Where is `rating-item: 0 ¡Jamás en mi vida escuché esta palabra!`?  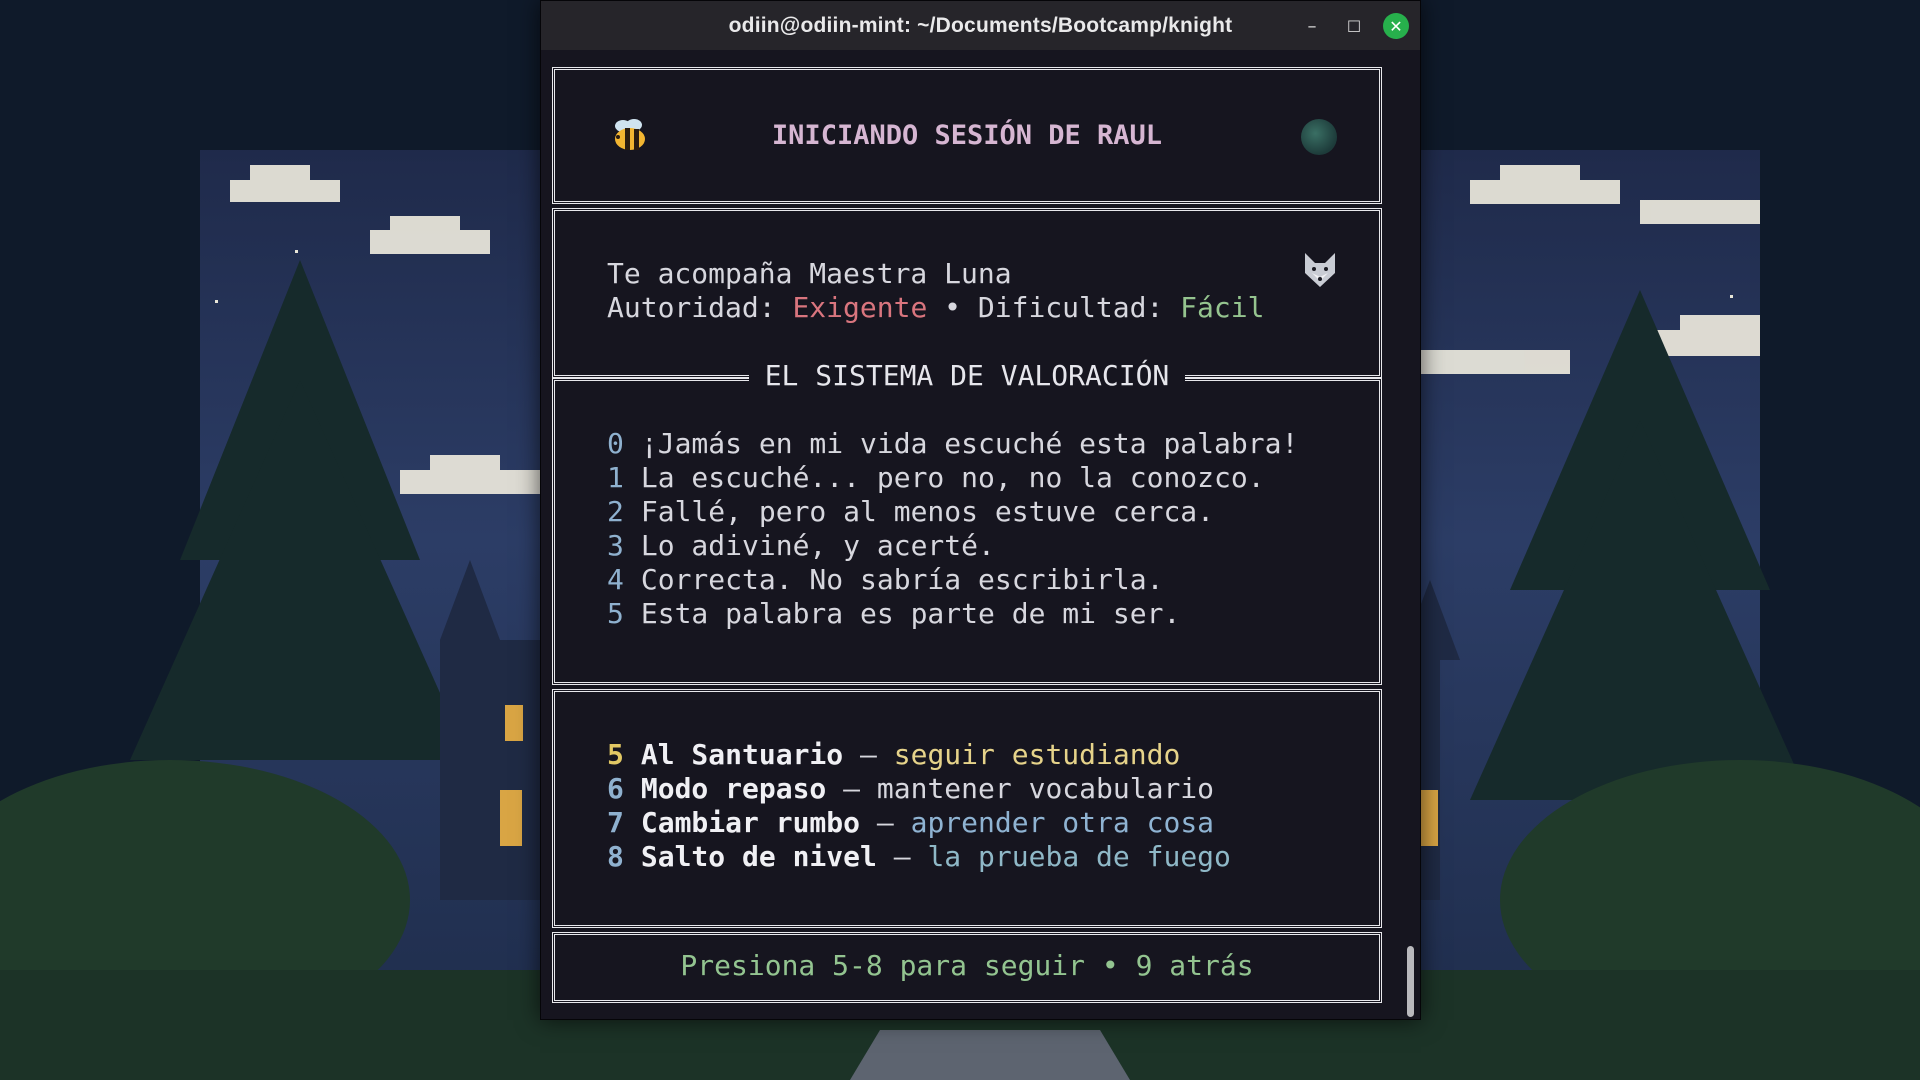
rating-item: 0 ¡Jamás en mi vida escuché esta palabra! is located at coordinates (952, 444).